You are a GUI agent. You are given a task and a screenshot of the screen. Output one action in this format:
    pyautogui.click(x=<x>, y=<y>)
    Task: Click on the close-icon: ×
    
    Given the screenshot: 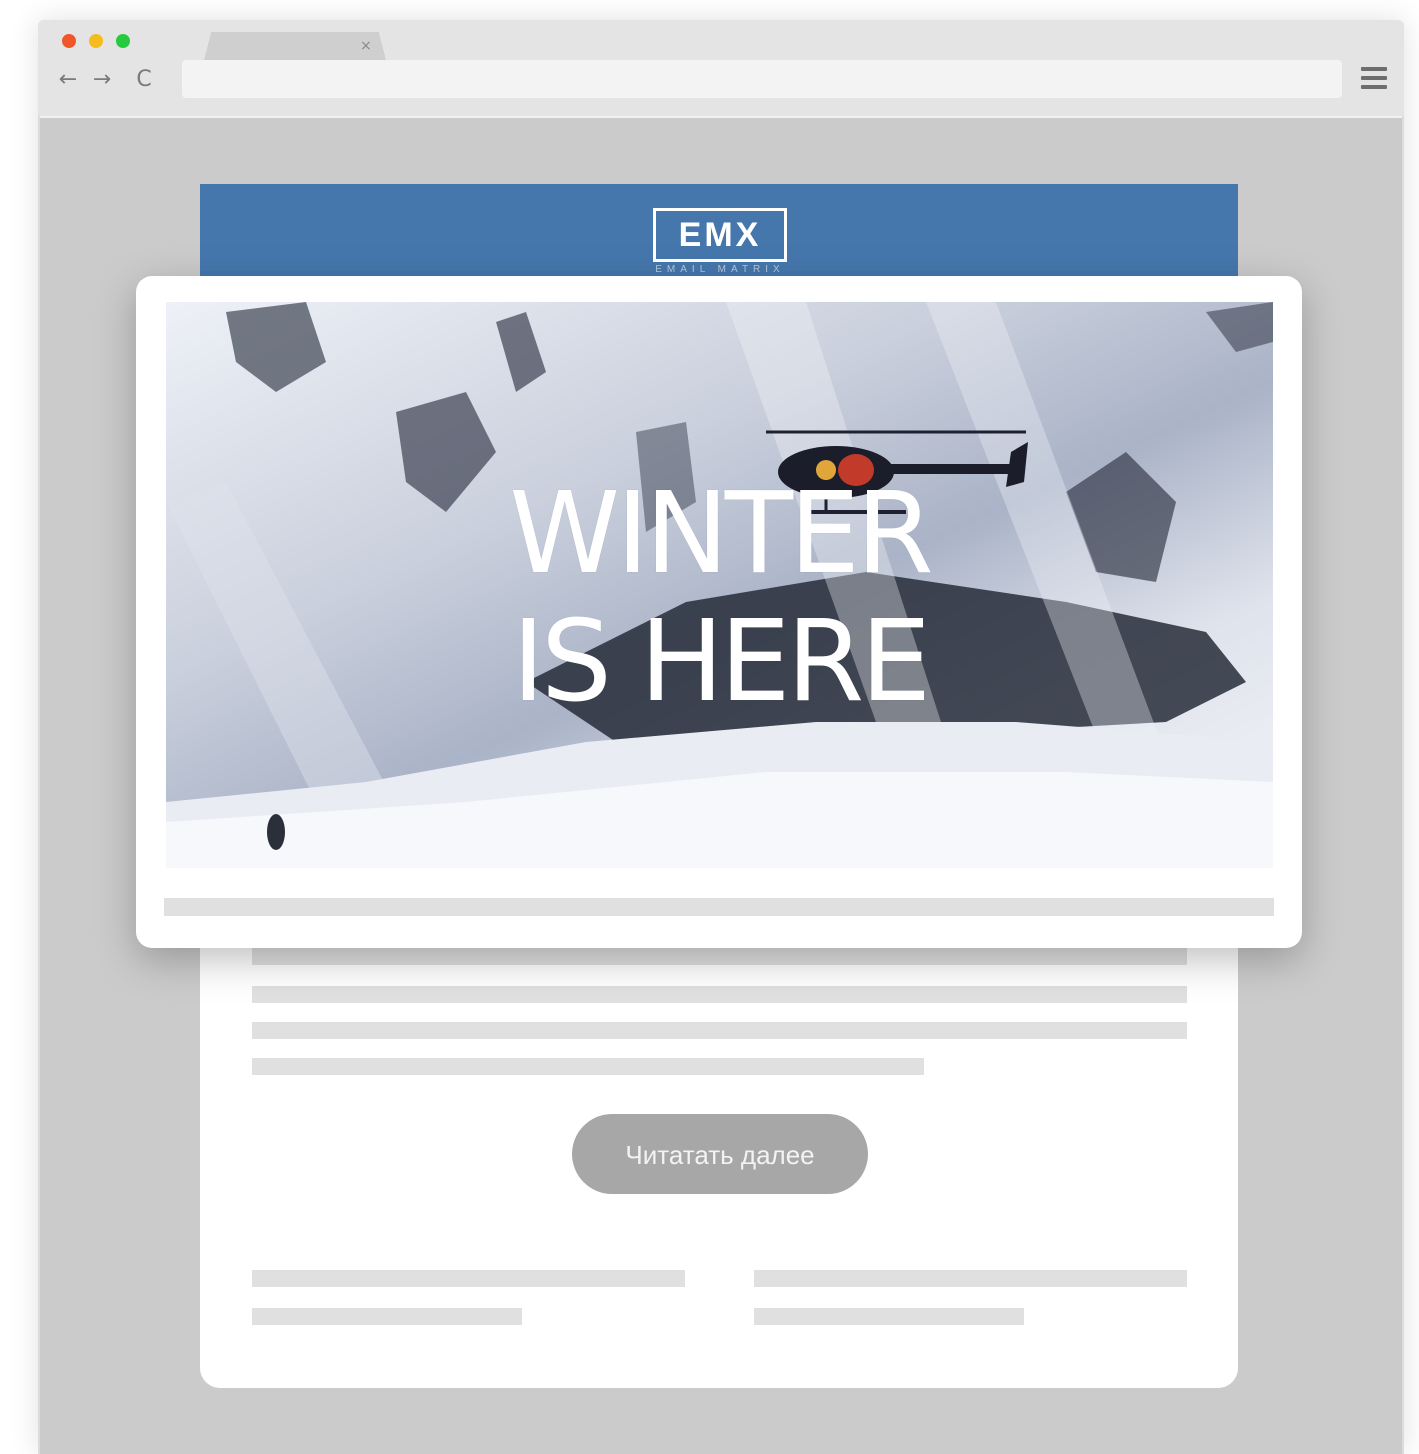 What is the action you would take?
    pyautogui.click(x=366, y=46)
    